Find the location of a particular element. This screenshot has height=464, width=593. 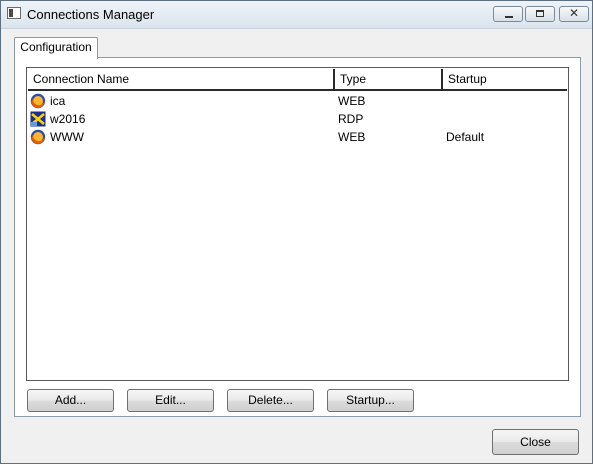

connection-startup: Default is located at coordinates (465, 137).